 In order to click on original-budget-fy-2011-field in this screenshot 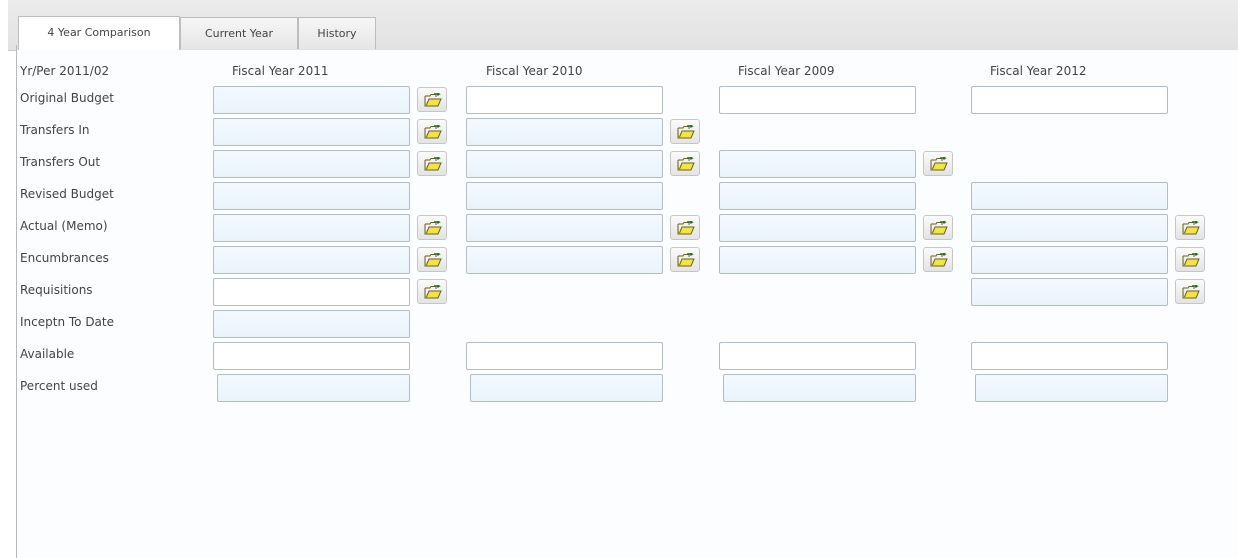, I will do `click(311, 100)`.